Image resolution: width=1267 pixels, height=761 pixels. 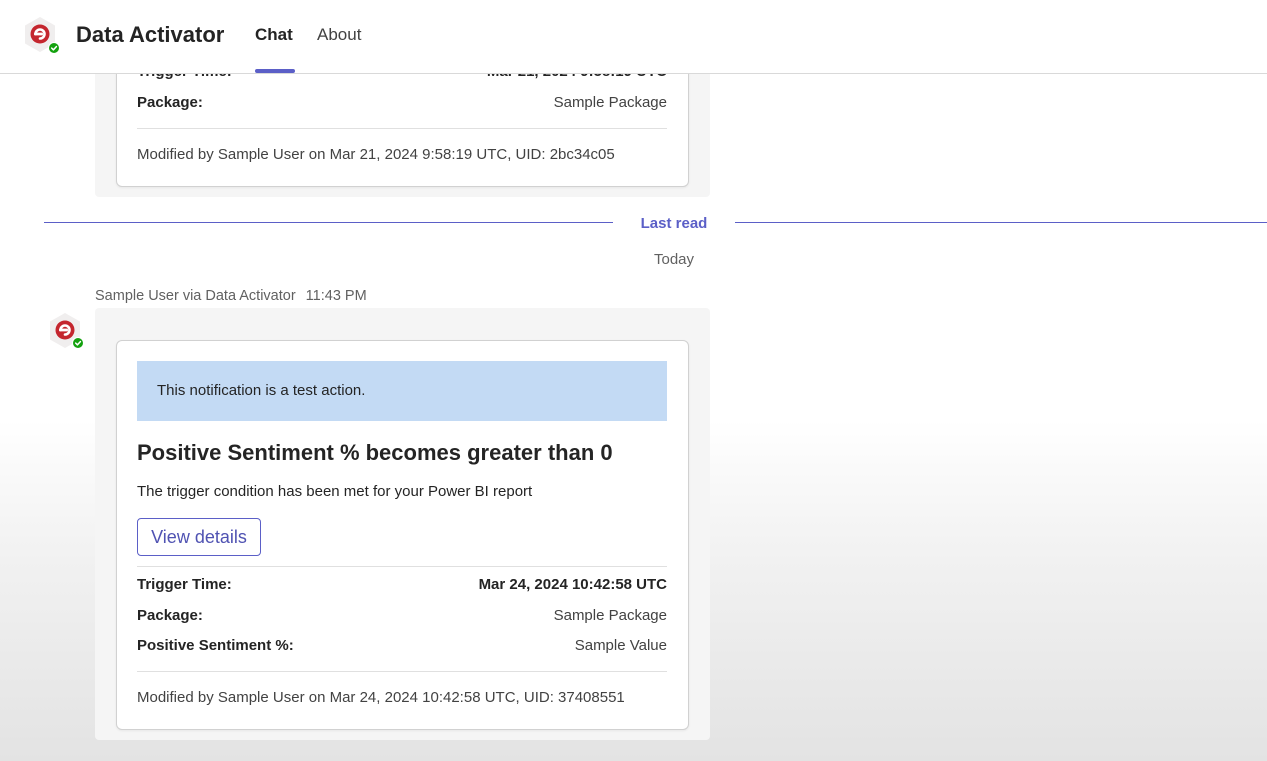 I want to click on view-details-button: View details, so click(x=199, y=537).